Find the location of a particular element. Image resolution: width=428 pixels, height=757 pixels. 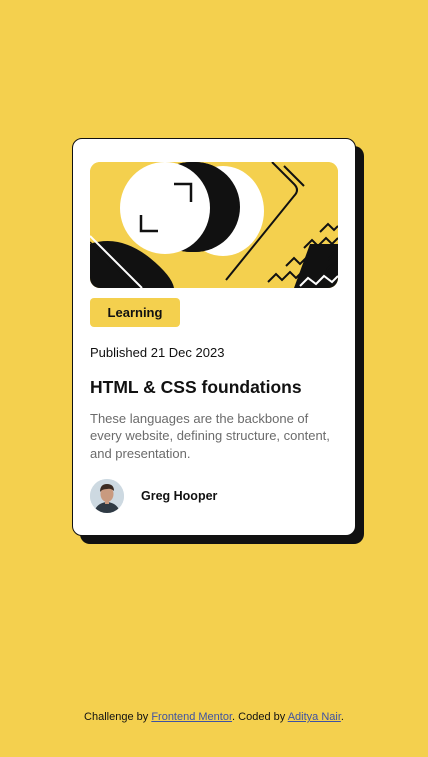

illustration-image is located at coordinates (214, 225).